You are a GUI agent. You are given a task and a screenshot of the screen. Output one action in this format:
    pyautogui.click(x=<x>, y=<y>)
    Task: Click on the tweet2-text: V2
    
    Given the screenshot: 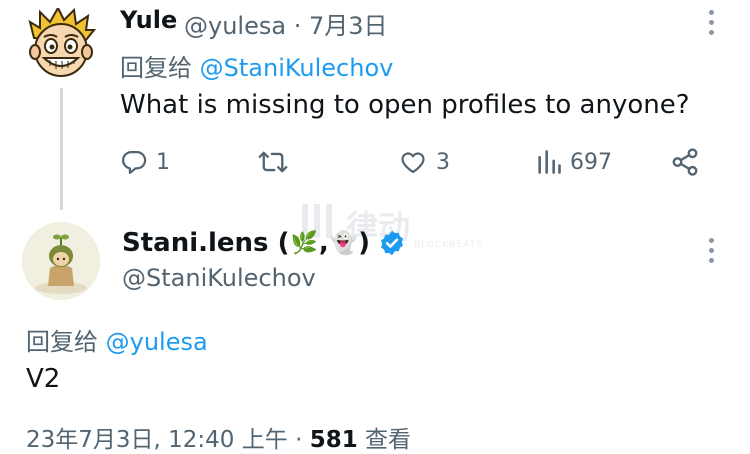 What is the action you would take?
    pyautogui.click(x=43, y=379)
    